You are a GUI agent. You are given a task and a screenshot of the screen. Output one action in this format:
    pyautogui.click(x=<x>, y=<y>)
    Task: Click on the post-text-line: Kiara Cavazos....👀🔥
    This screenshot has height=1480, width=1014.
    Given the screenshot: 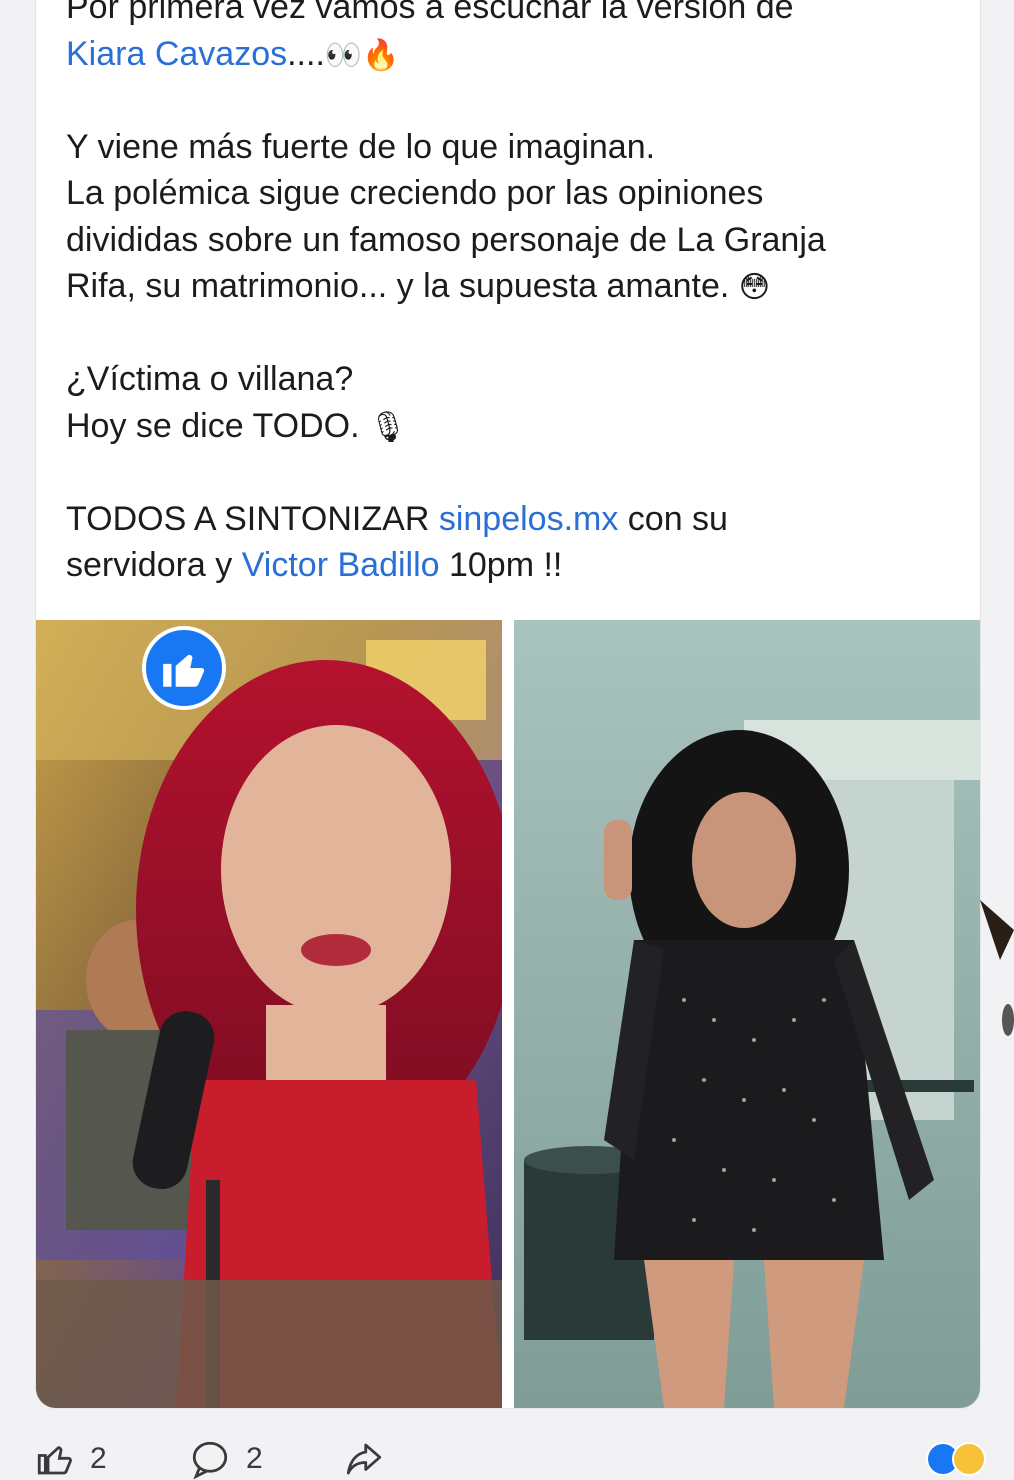 What is the action you would take?
    pyautogui.click(x=516, y=54)
    